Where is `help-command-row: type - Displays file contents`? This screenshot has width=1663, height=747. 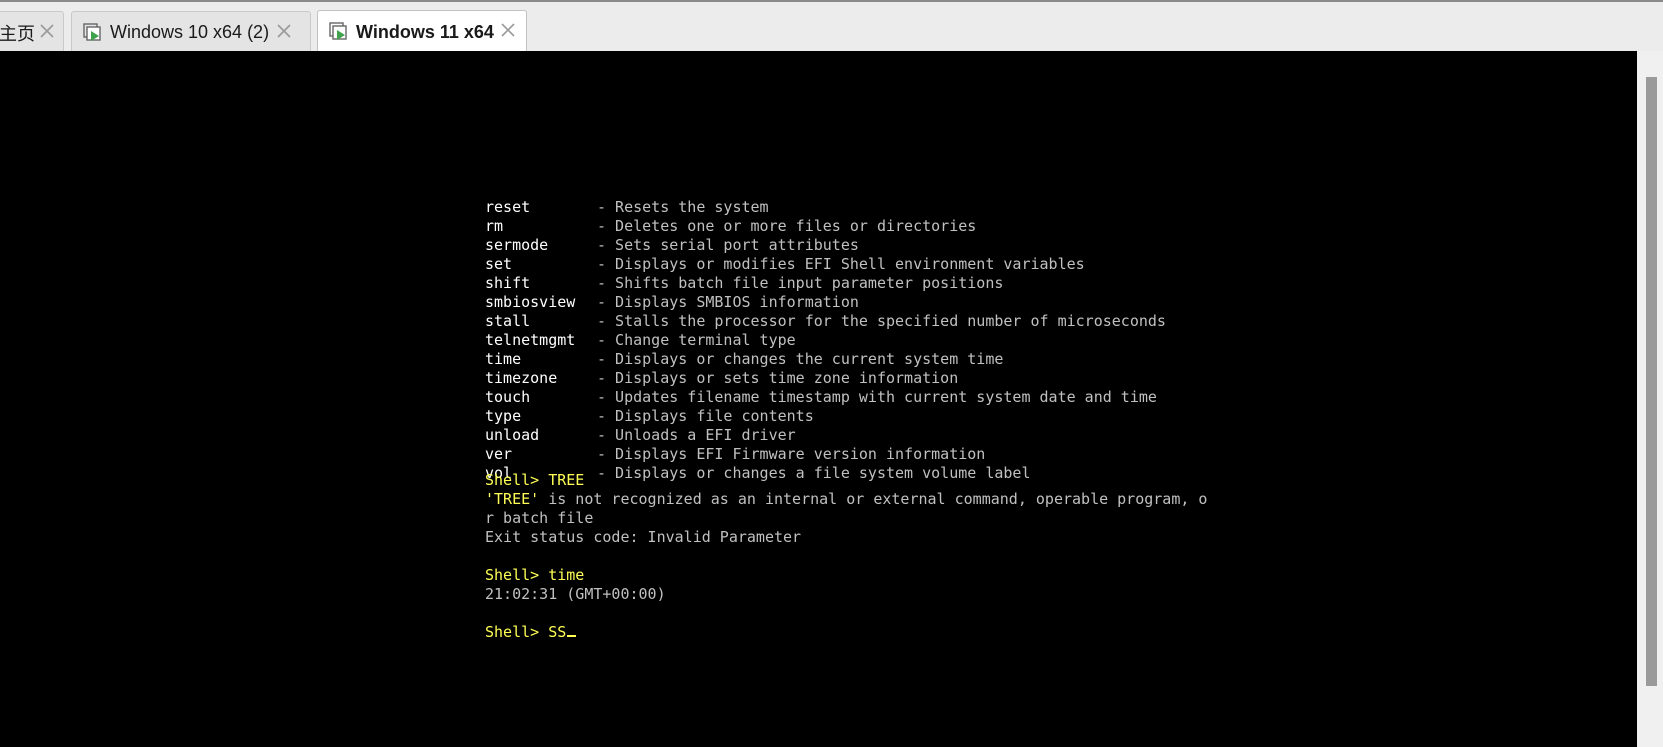 help-command-row: type - Displays file contents is located at coordinates (835, 416).